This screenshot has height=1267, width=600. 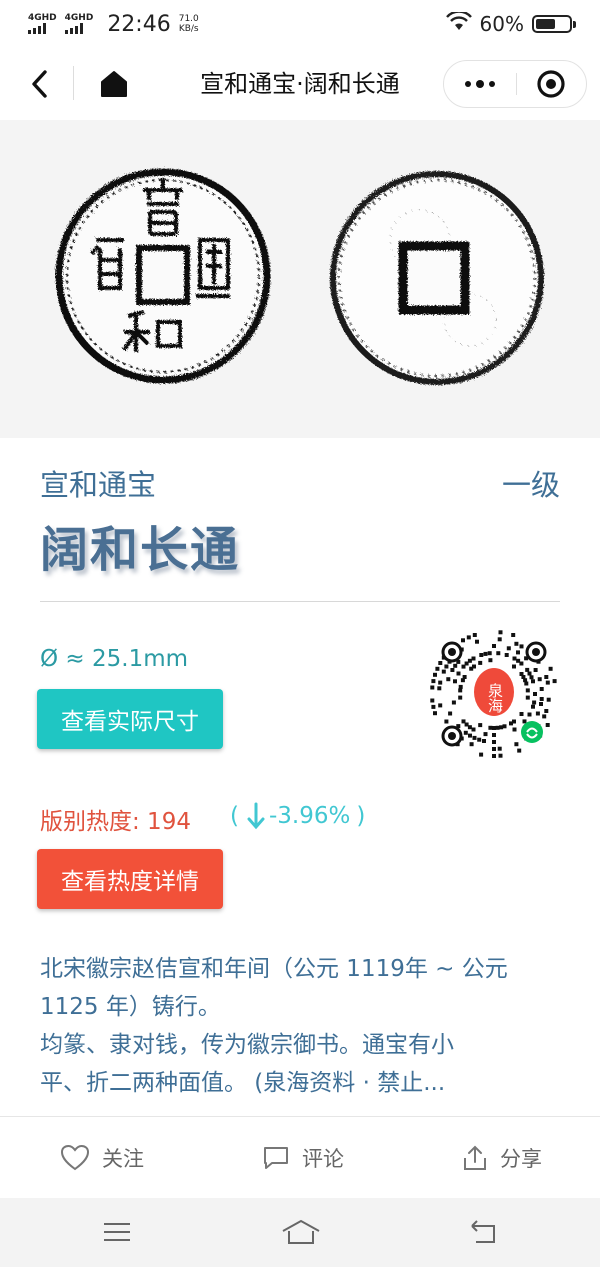 I want to click on network-type-1: 4GHD, so click(x=42, y=18).